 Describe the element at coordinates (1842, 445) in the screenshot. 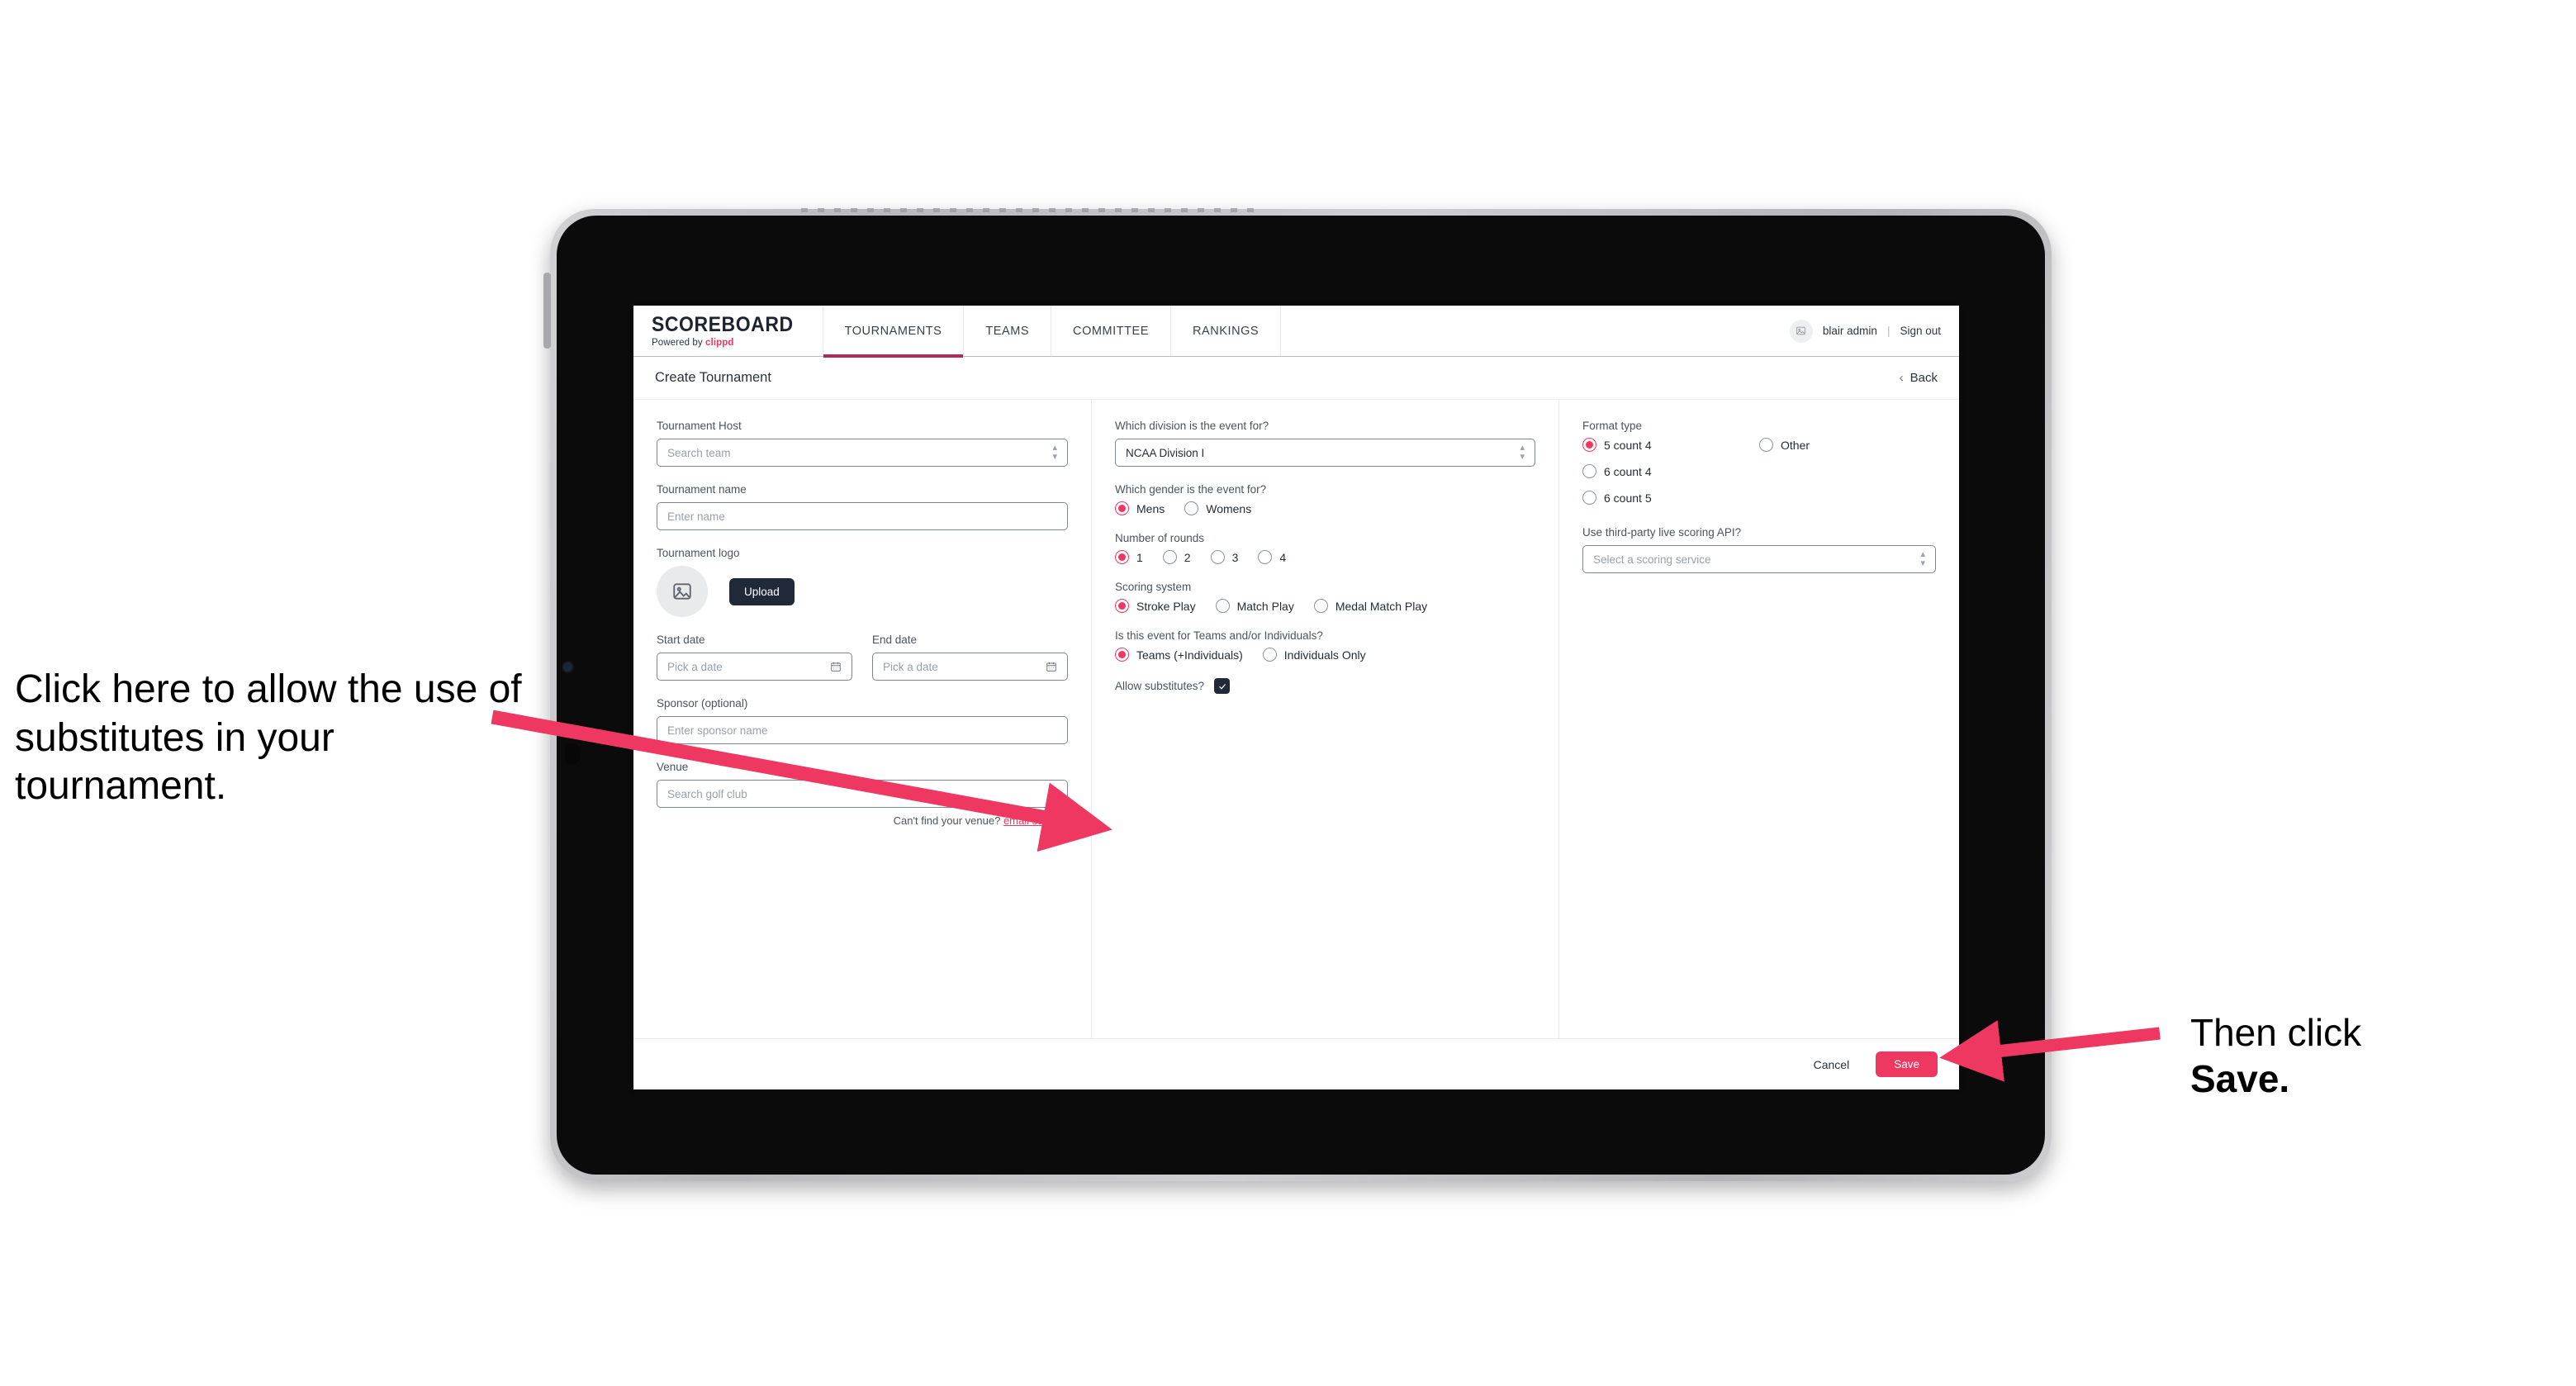

I see `format-option-other: Other` at that location.